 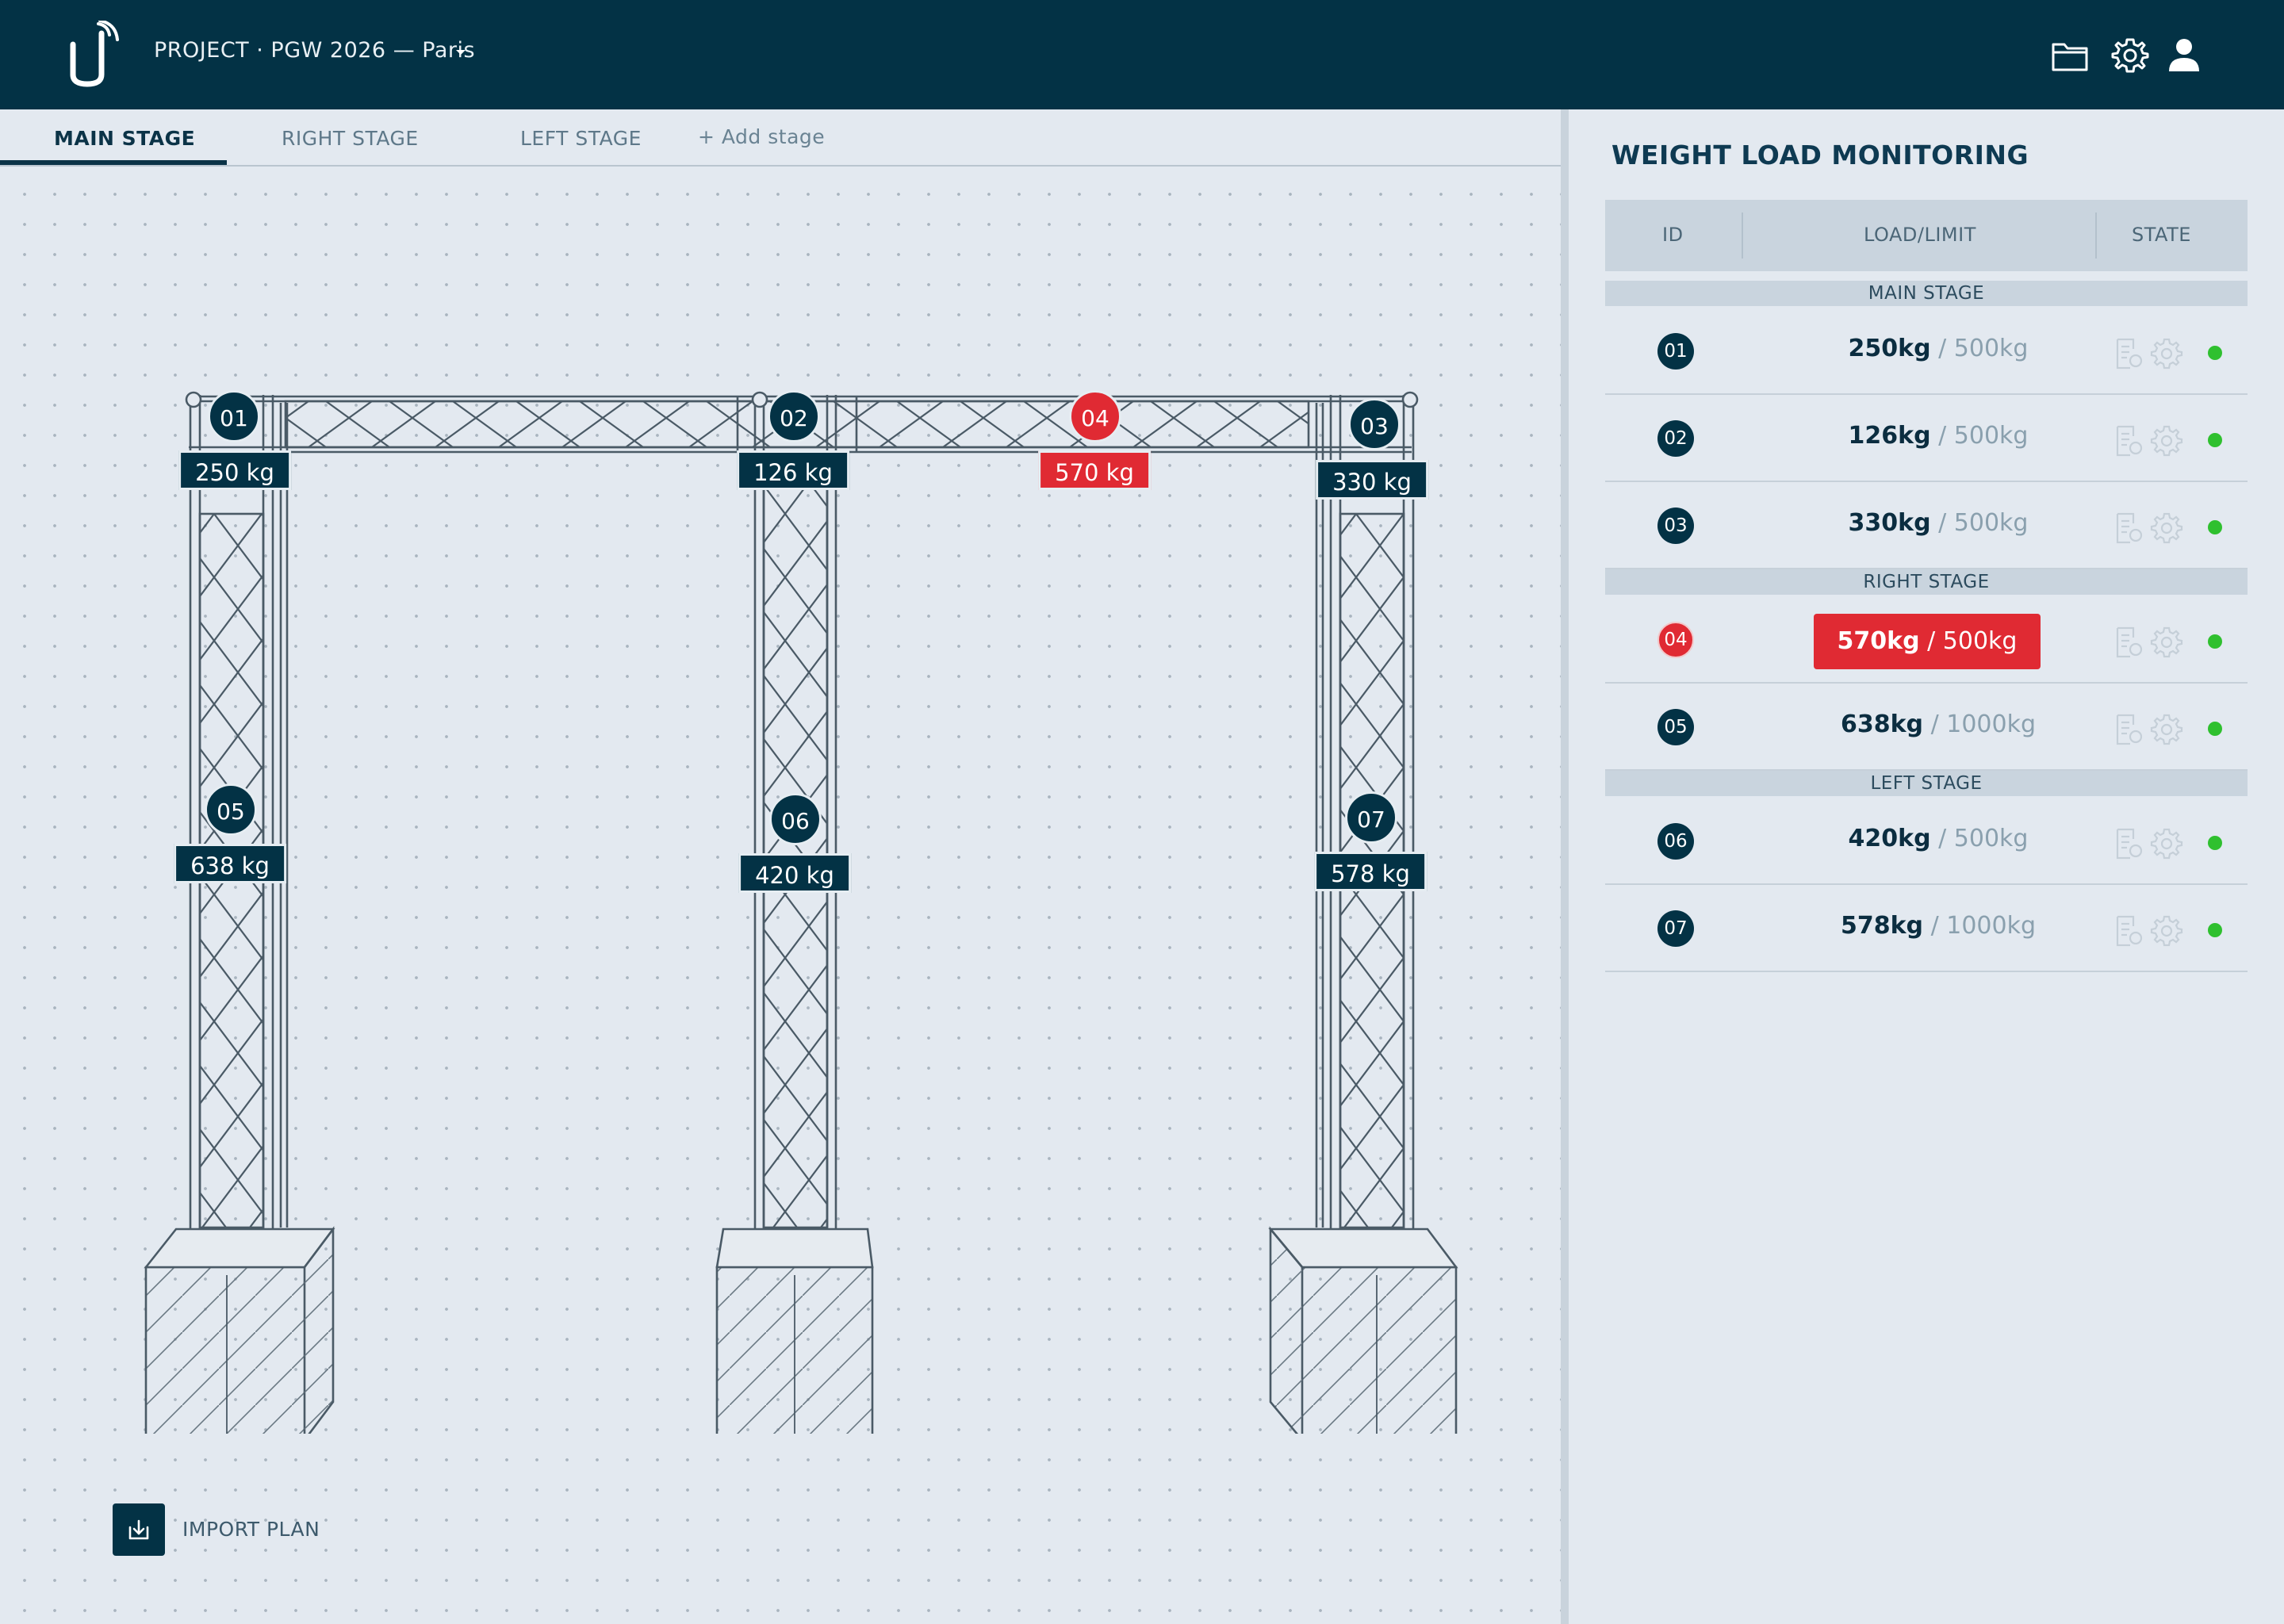 I want to click on load-point-07-tag: 578 kg, so click(x=1370, y=871).